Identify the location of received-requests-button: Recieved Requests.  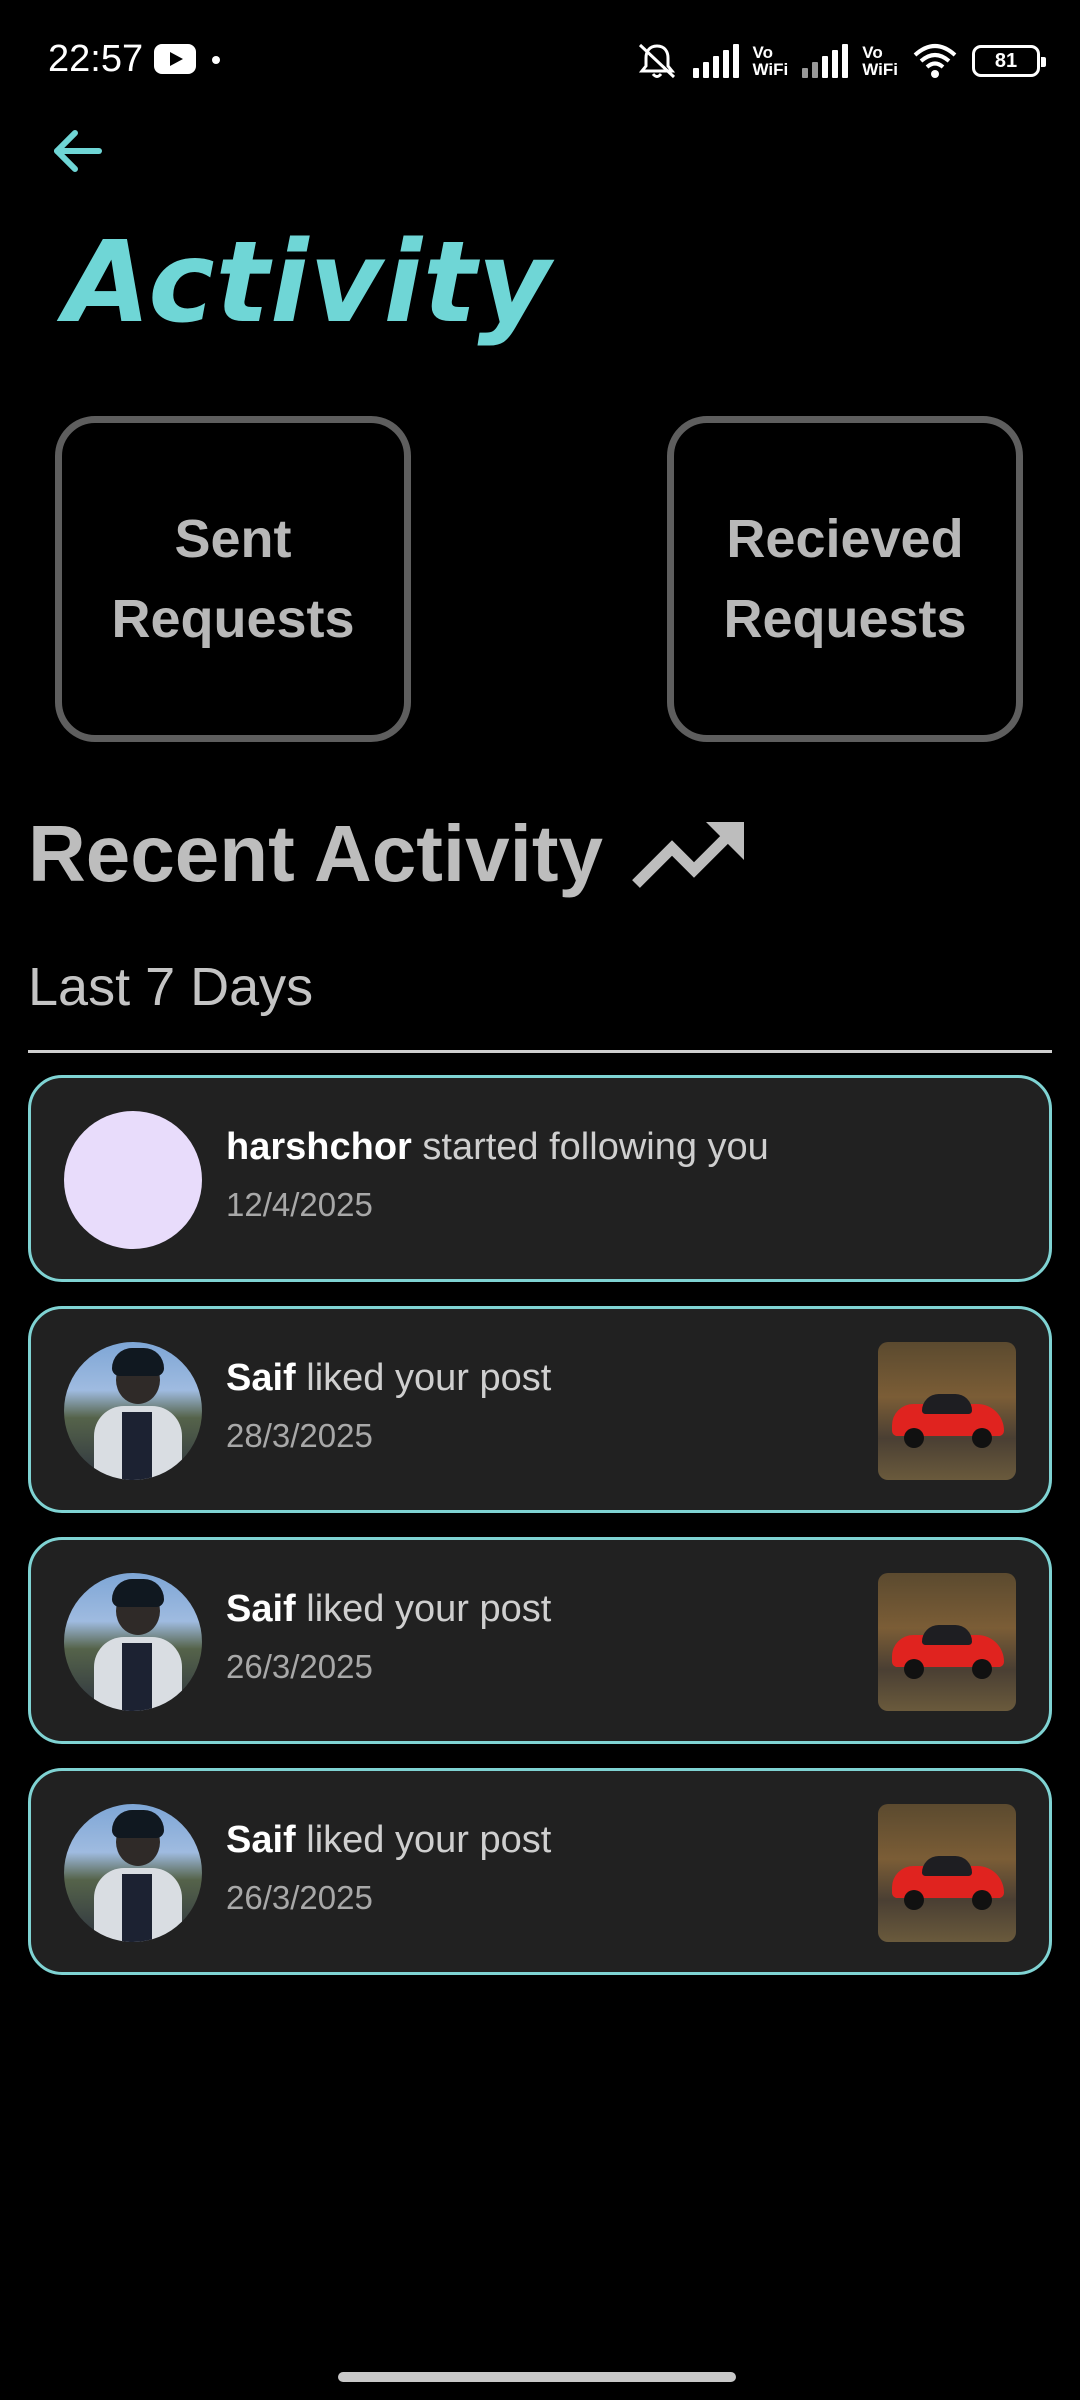
(845, 579).